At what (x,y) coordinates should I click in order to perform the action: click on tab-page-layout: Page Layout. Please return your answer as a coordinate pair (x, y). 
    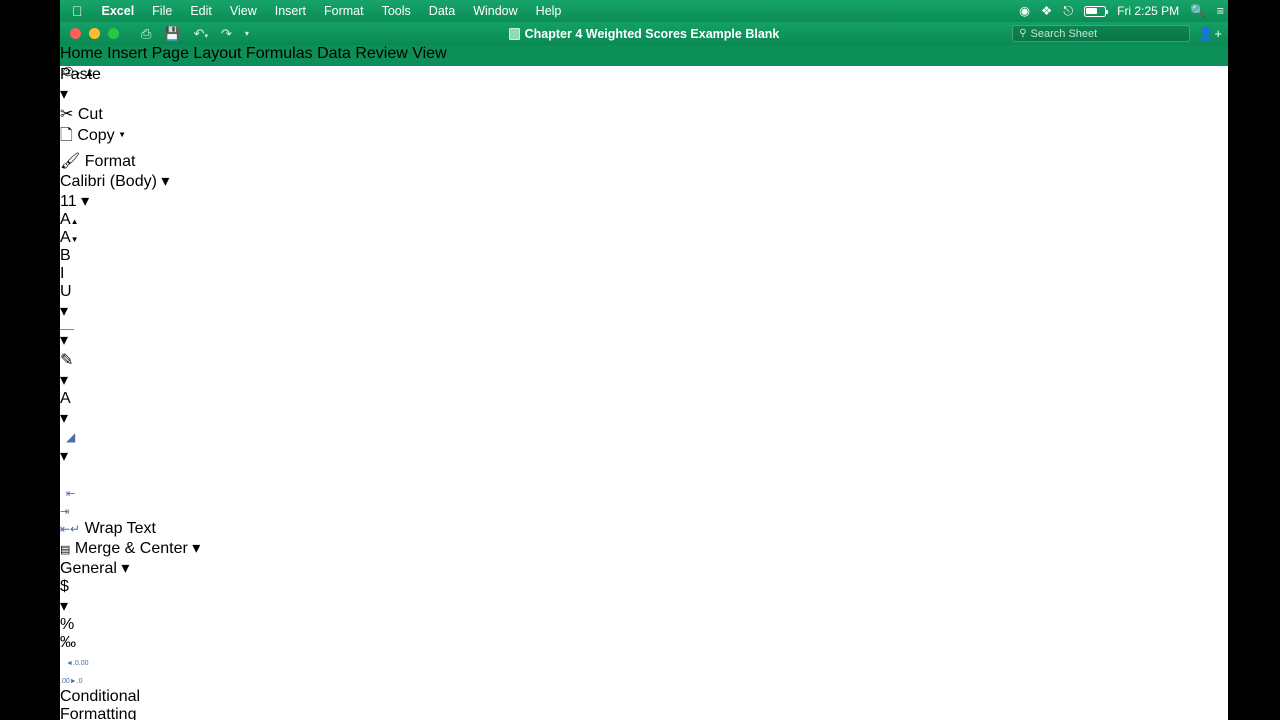
    Looking at the image, I should click on (197, 53).